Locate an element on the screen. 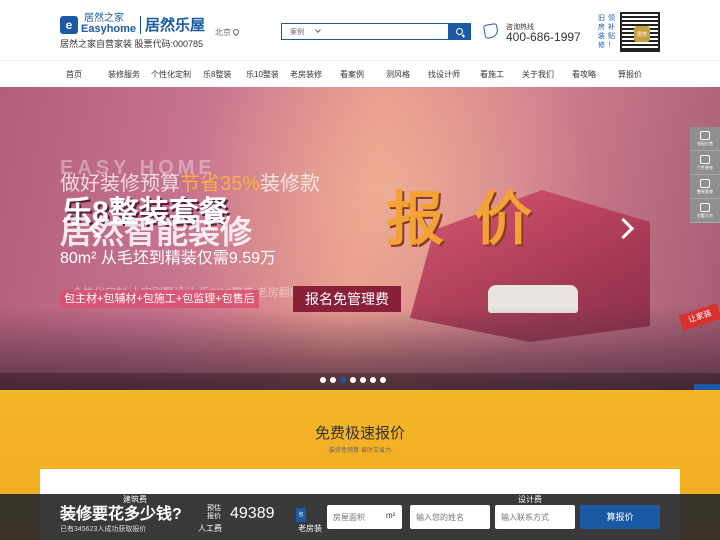 The width and height of the screenshot is (720, 540). search-input is located at coordinates (395, 31).